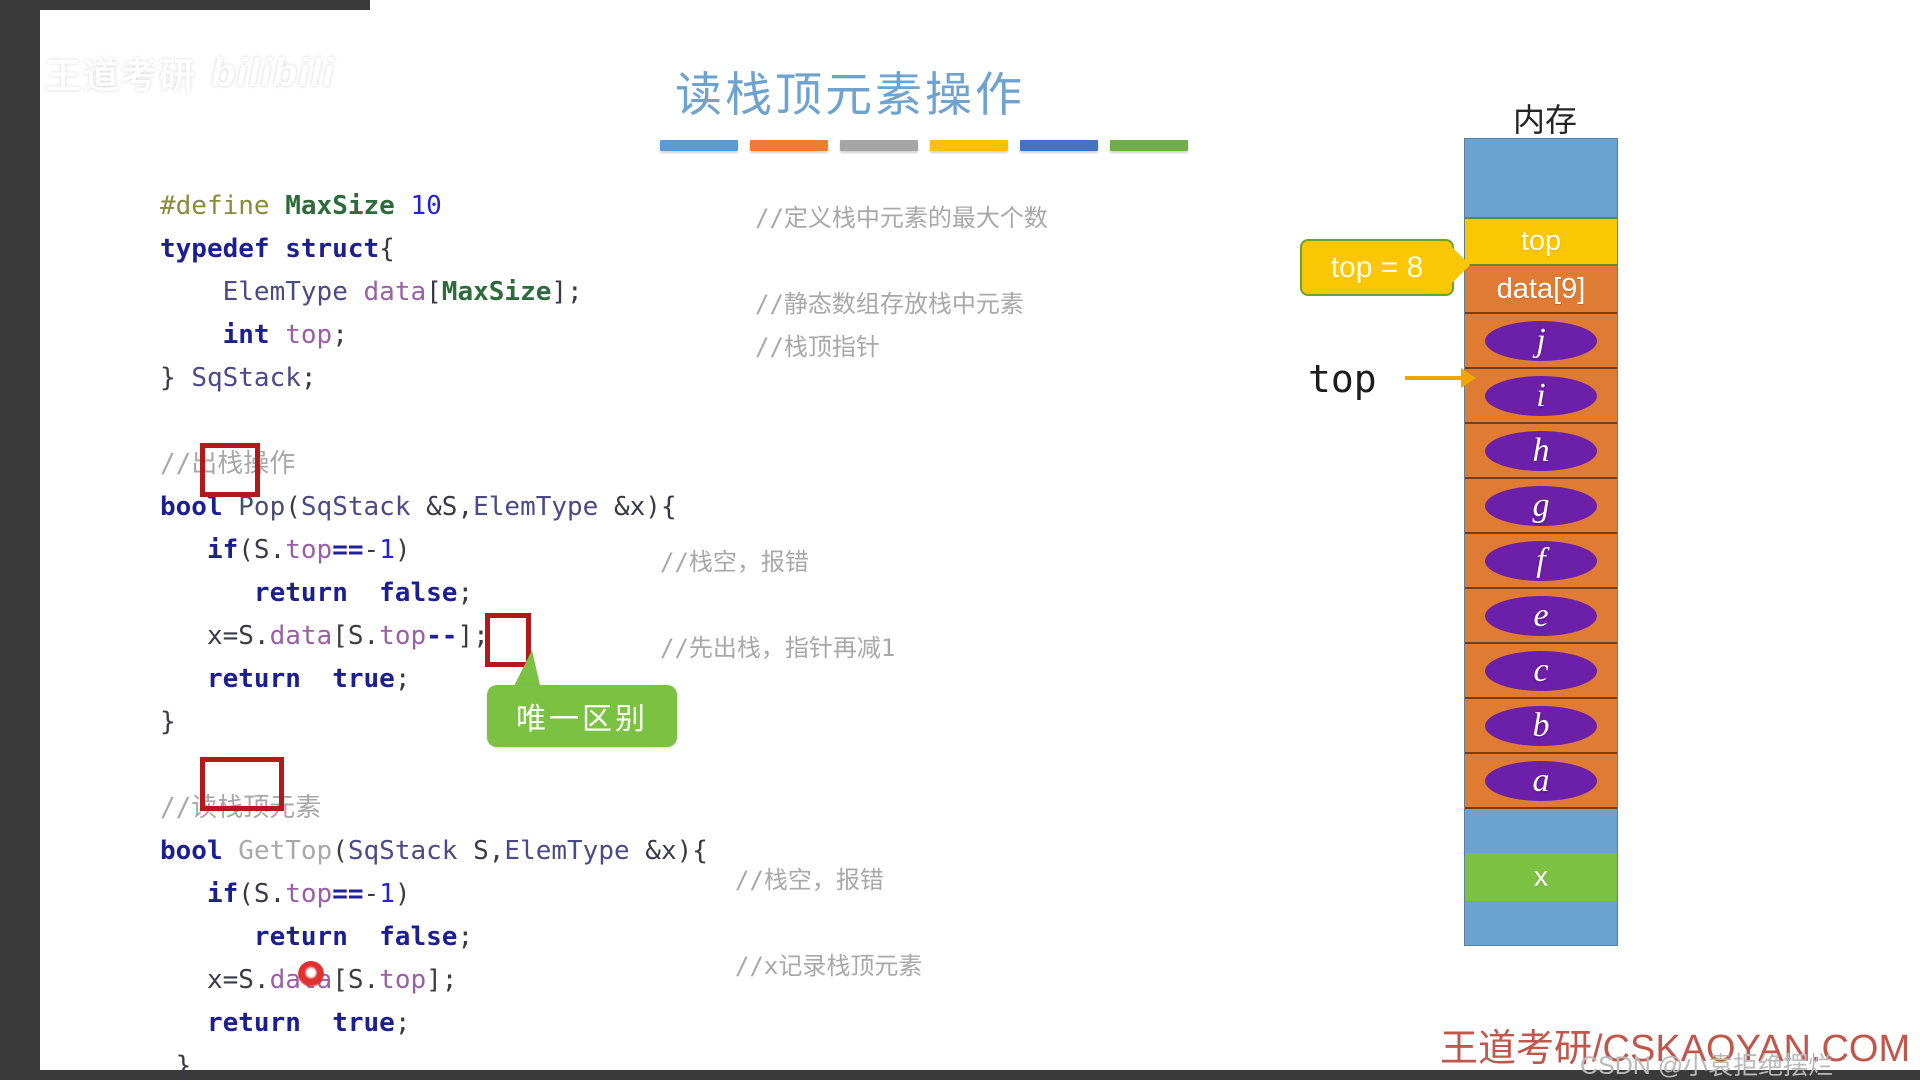 The height and width of the screenshot is (1080, 1920). What do you see at coordinates (434, 464) in the screenshot?
I see `code-line: //出栈操作` at bounding box center [434, 464].